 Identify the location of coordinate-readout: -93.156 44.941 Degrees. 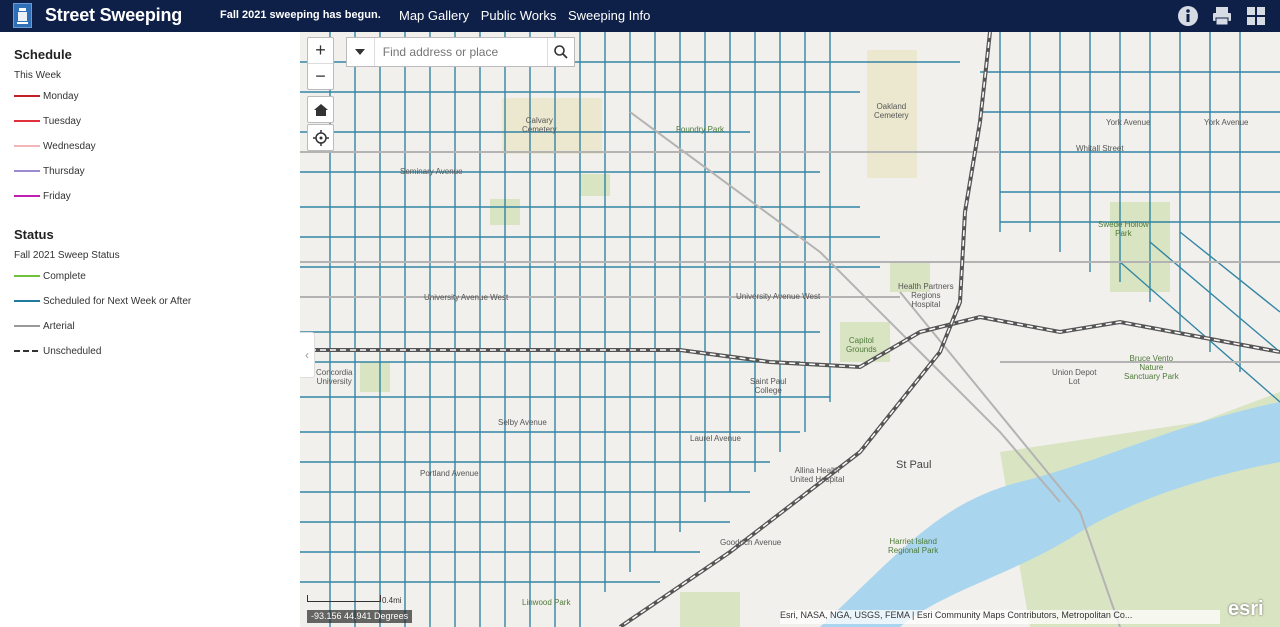
(360, 616).